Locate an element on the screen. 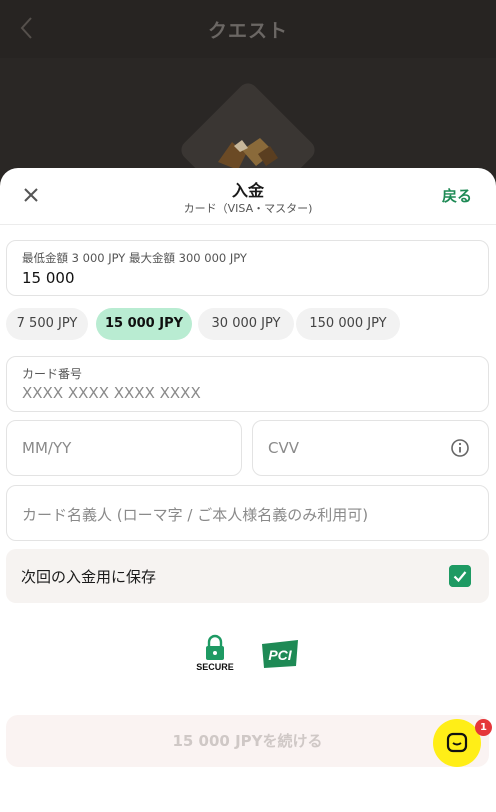 The image size is (496, 812). save-card-row: 次回の入金用に保存 is located at coordinates (247, 576).